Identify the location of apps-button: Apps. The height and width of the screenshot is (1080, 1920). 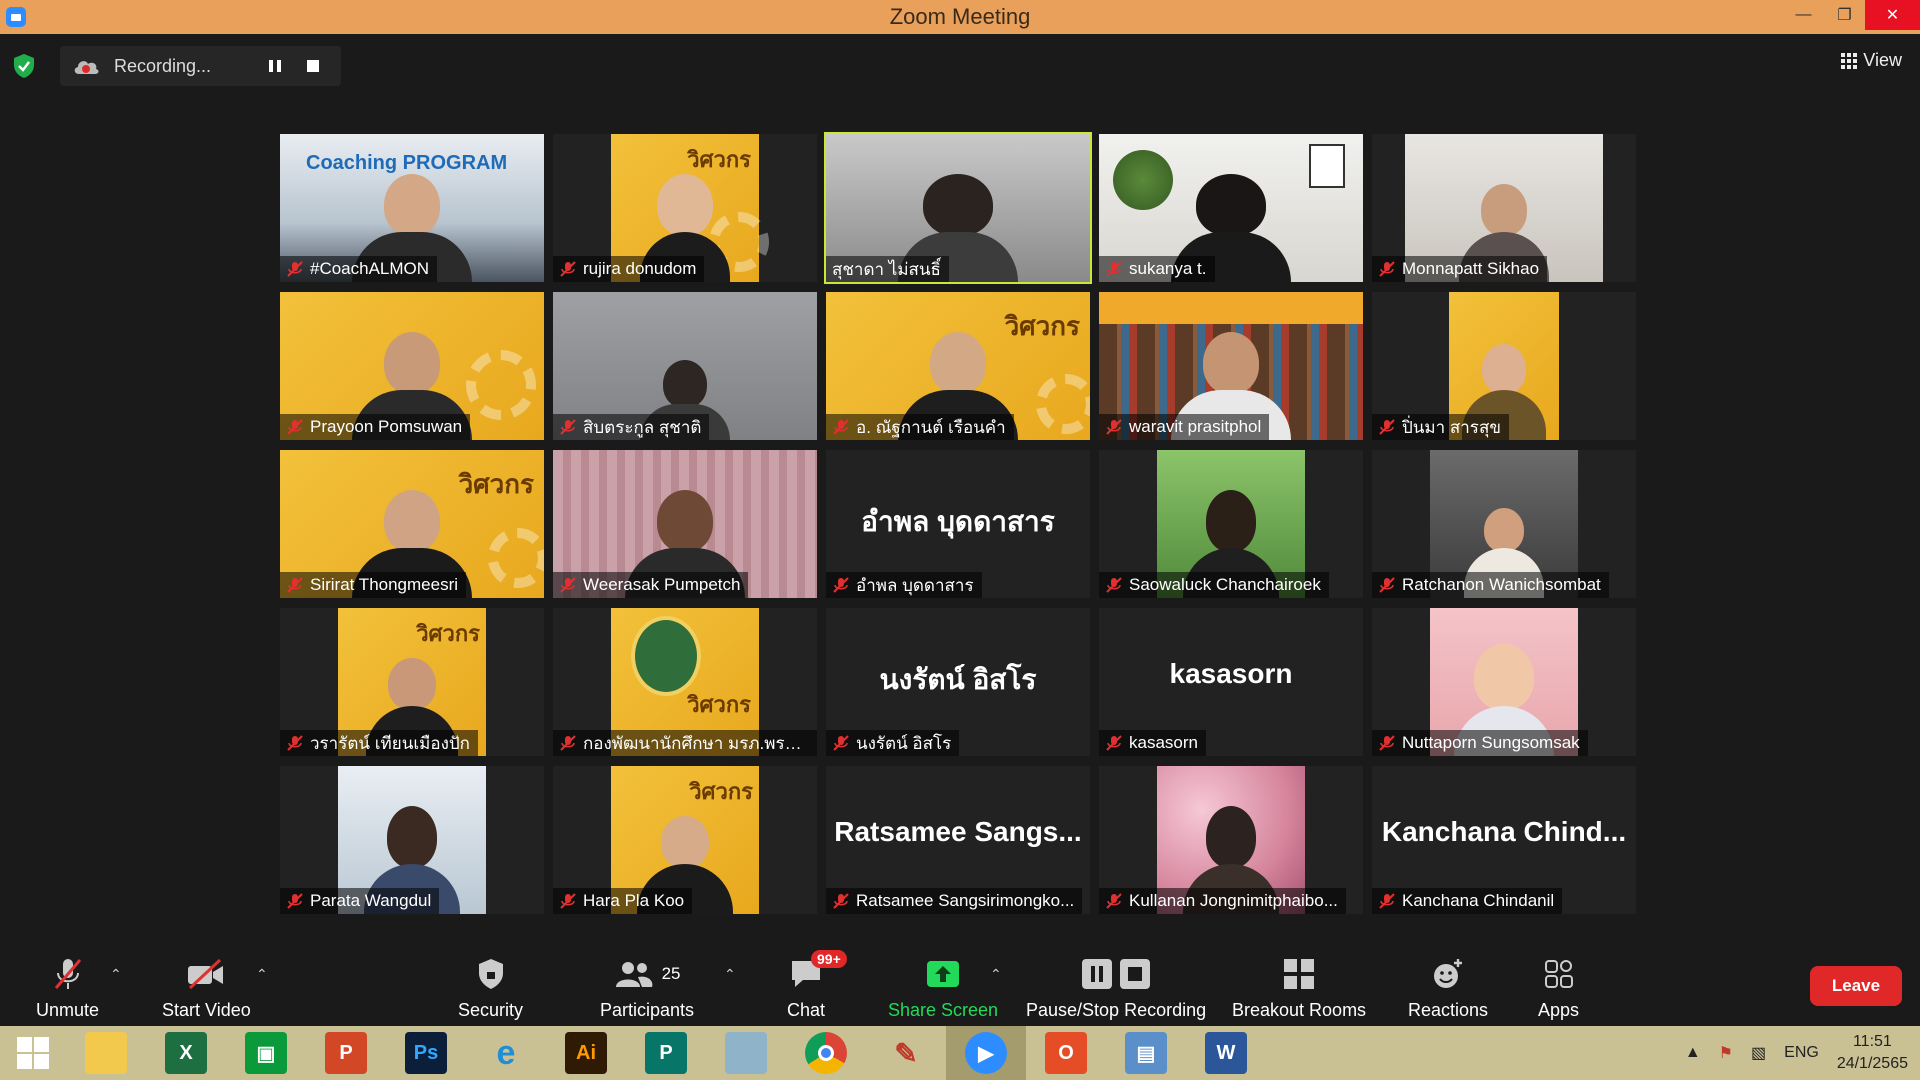
(1558, 987).